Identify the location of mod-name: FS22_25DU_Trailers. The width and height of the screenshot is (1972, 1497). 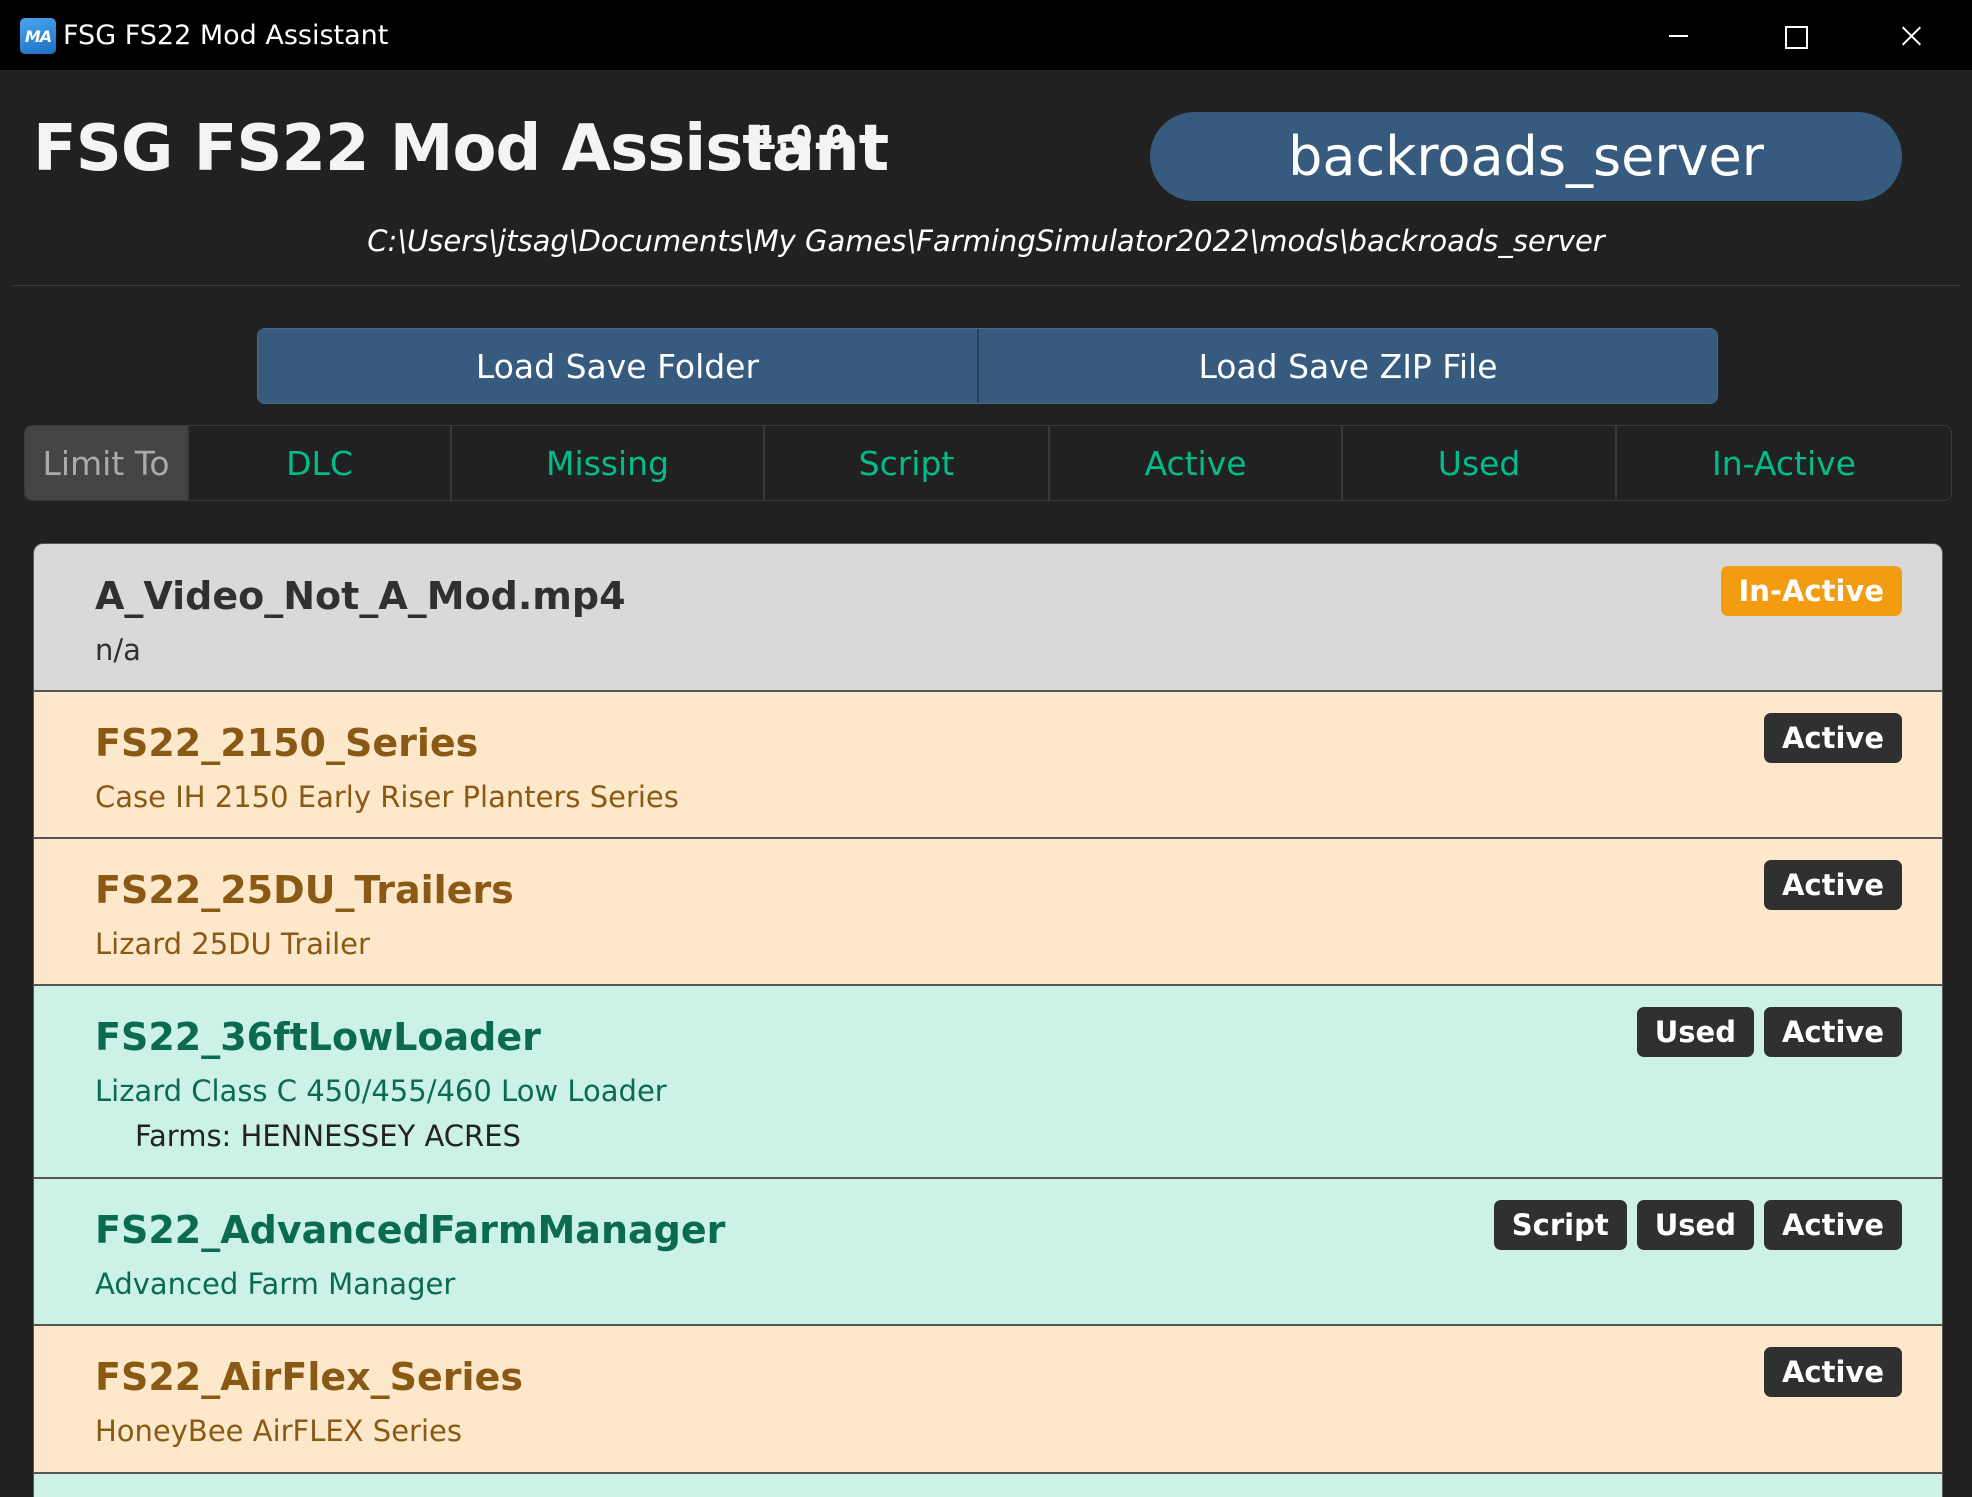
(304, 890).